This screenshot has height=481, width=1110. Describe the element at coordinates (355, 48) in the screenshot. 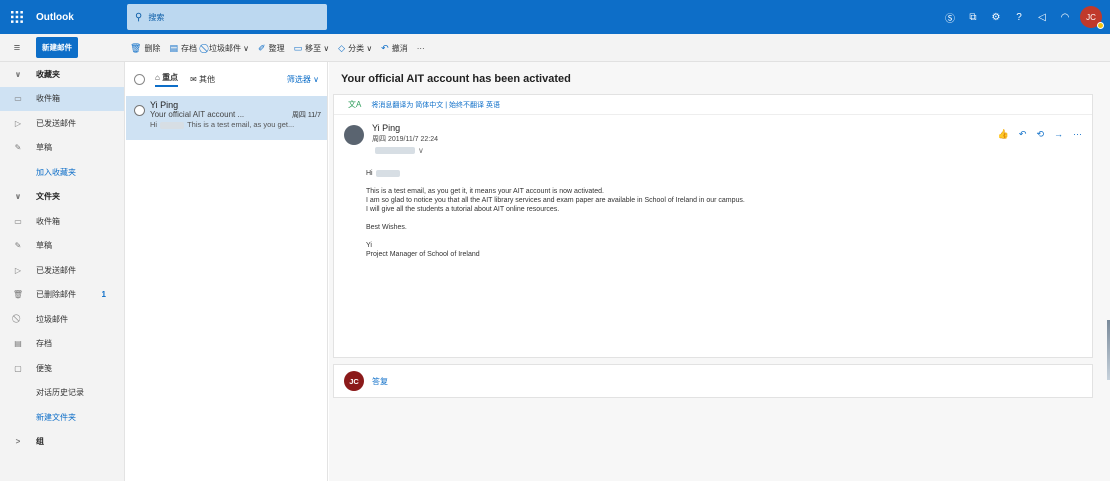

I see `toolbar-action: ◇ 分类 ∨` at that location.